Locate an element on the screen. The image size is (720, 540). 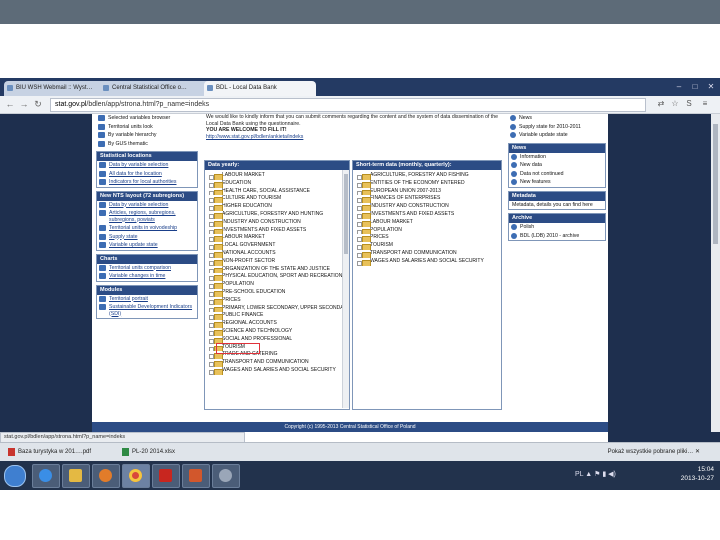
sidebar-link: Territorial units comparison is located at coordinates (140, 268).